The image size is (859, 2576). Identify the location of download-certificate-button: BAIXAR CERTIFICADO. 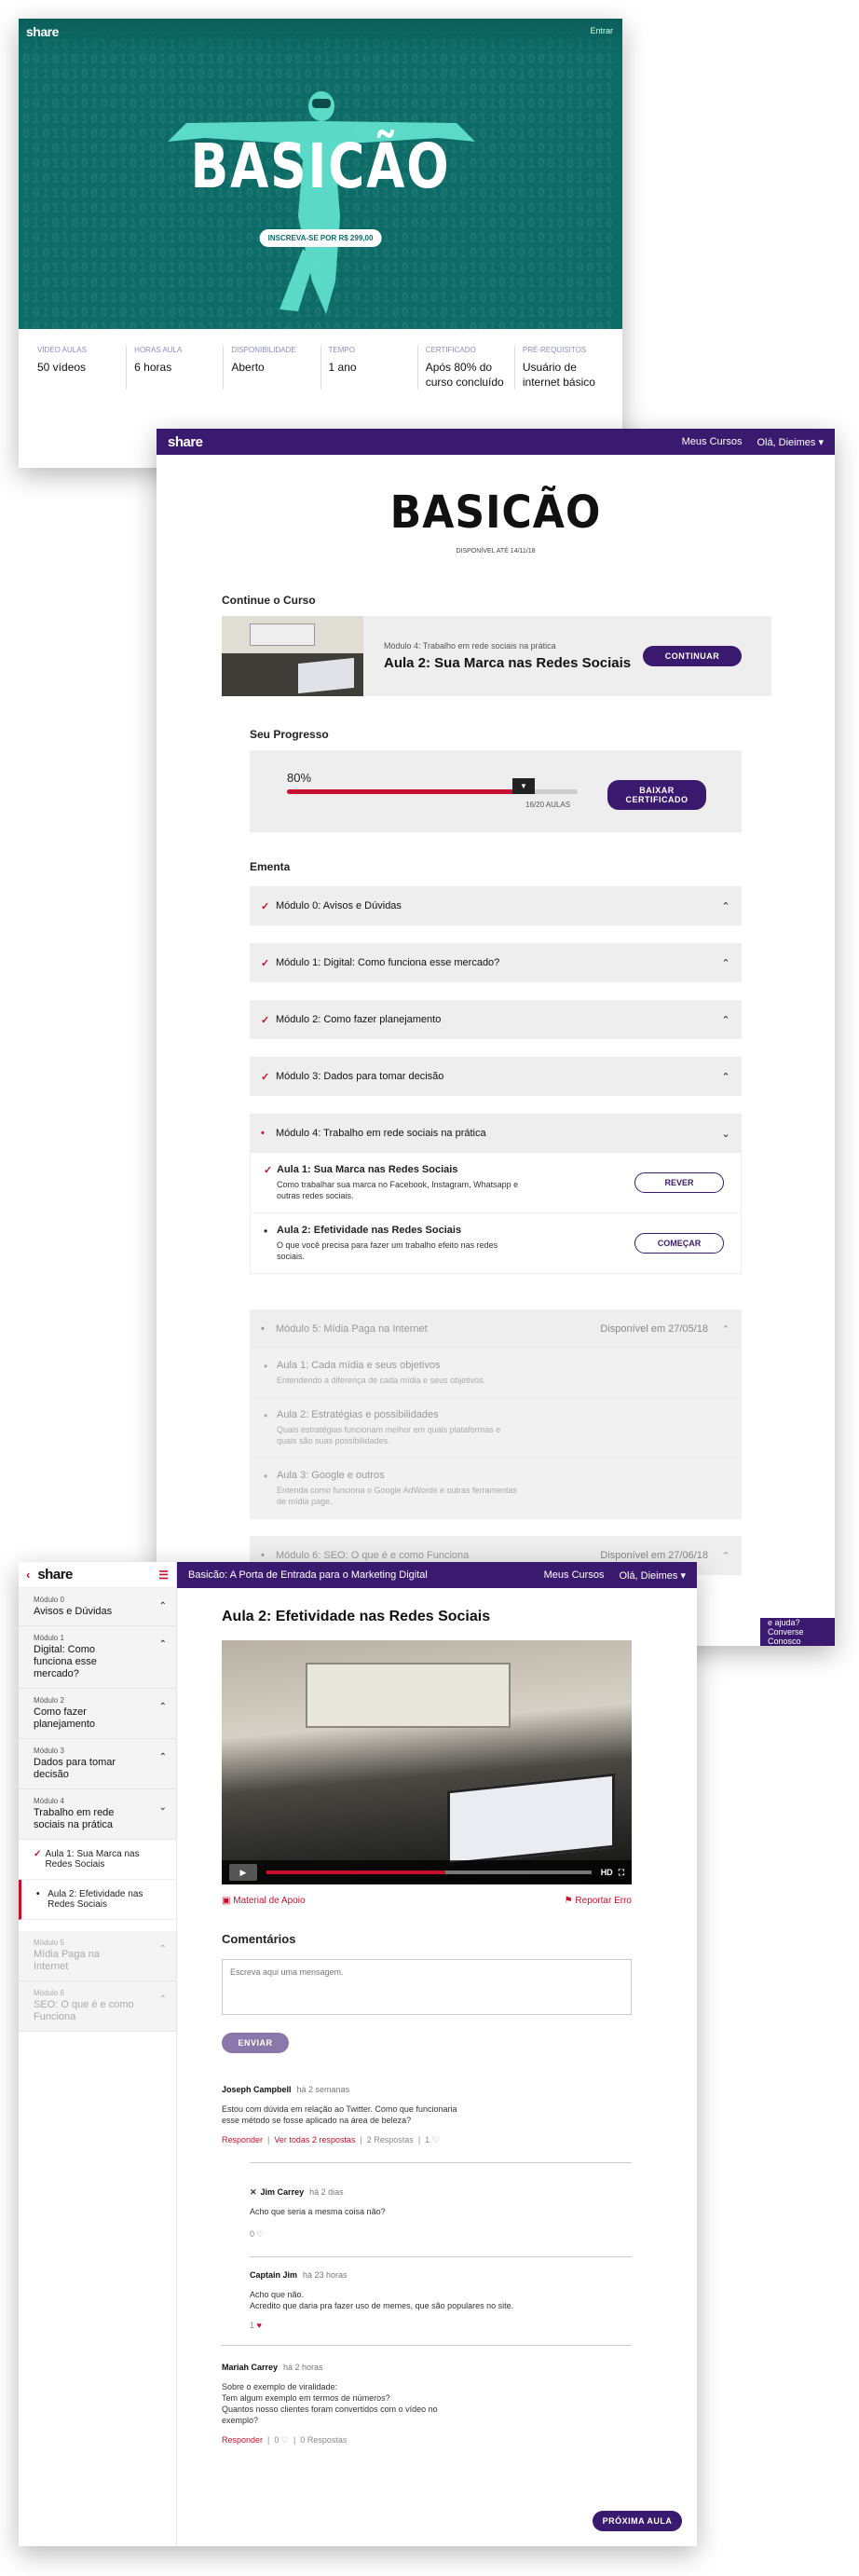
(656, 795).